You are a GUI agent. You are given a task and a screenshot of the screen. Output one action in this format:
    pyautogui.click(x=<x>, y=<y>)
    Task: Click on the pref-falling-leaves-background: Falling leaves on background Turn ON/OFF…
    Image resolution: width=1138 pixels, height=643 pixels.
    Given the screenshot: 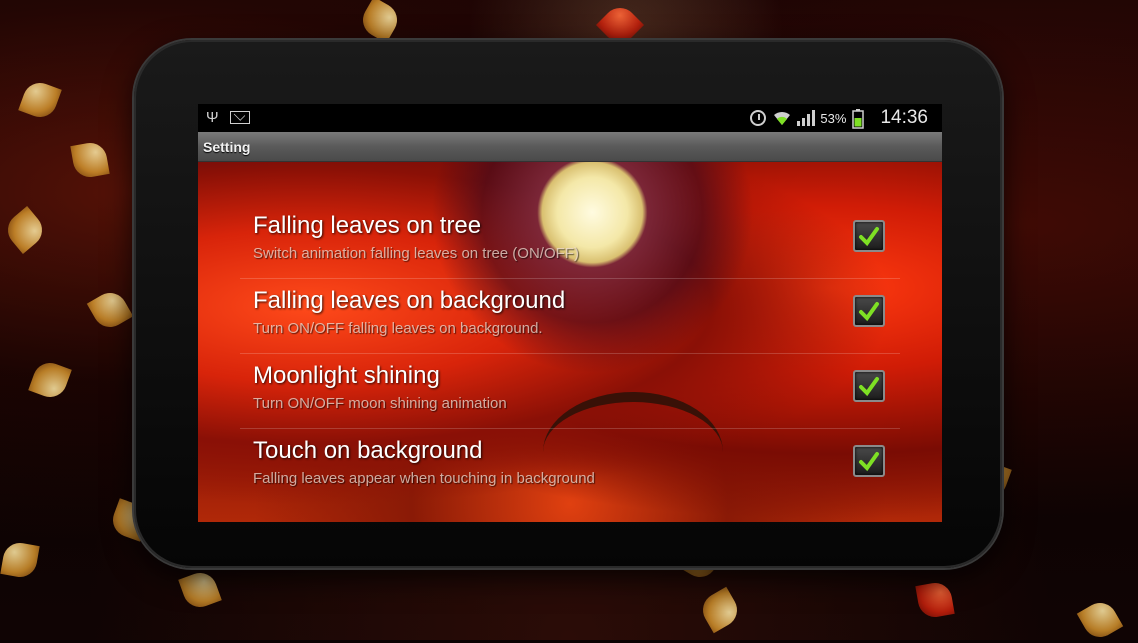 What is the action you would take?
    pyautogui.click(x=570, y=316)
    